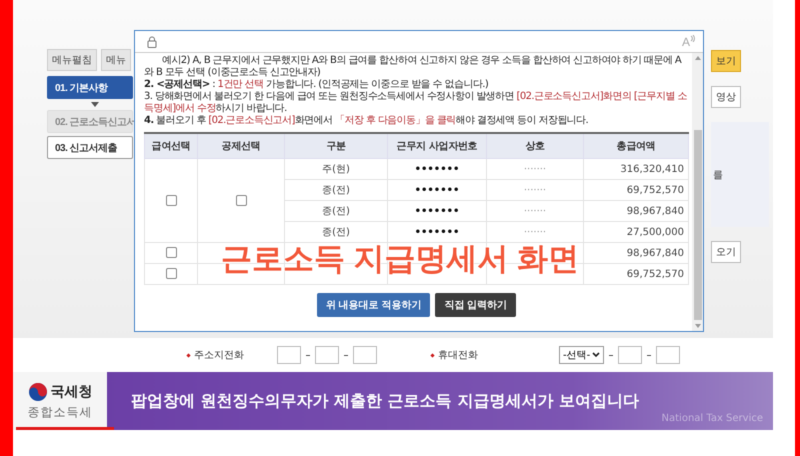 This screenshot has width=800, height=456. Describe the element at coordinates (90, 147) in the screenshot. I see `step-tab: 03. 신고서제출` at that location.